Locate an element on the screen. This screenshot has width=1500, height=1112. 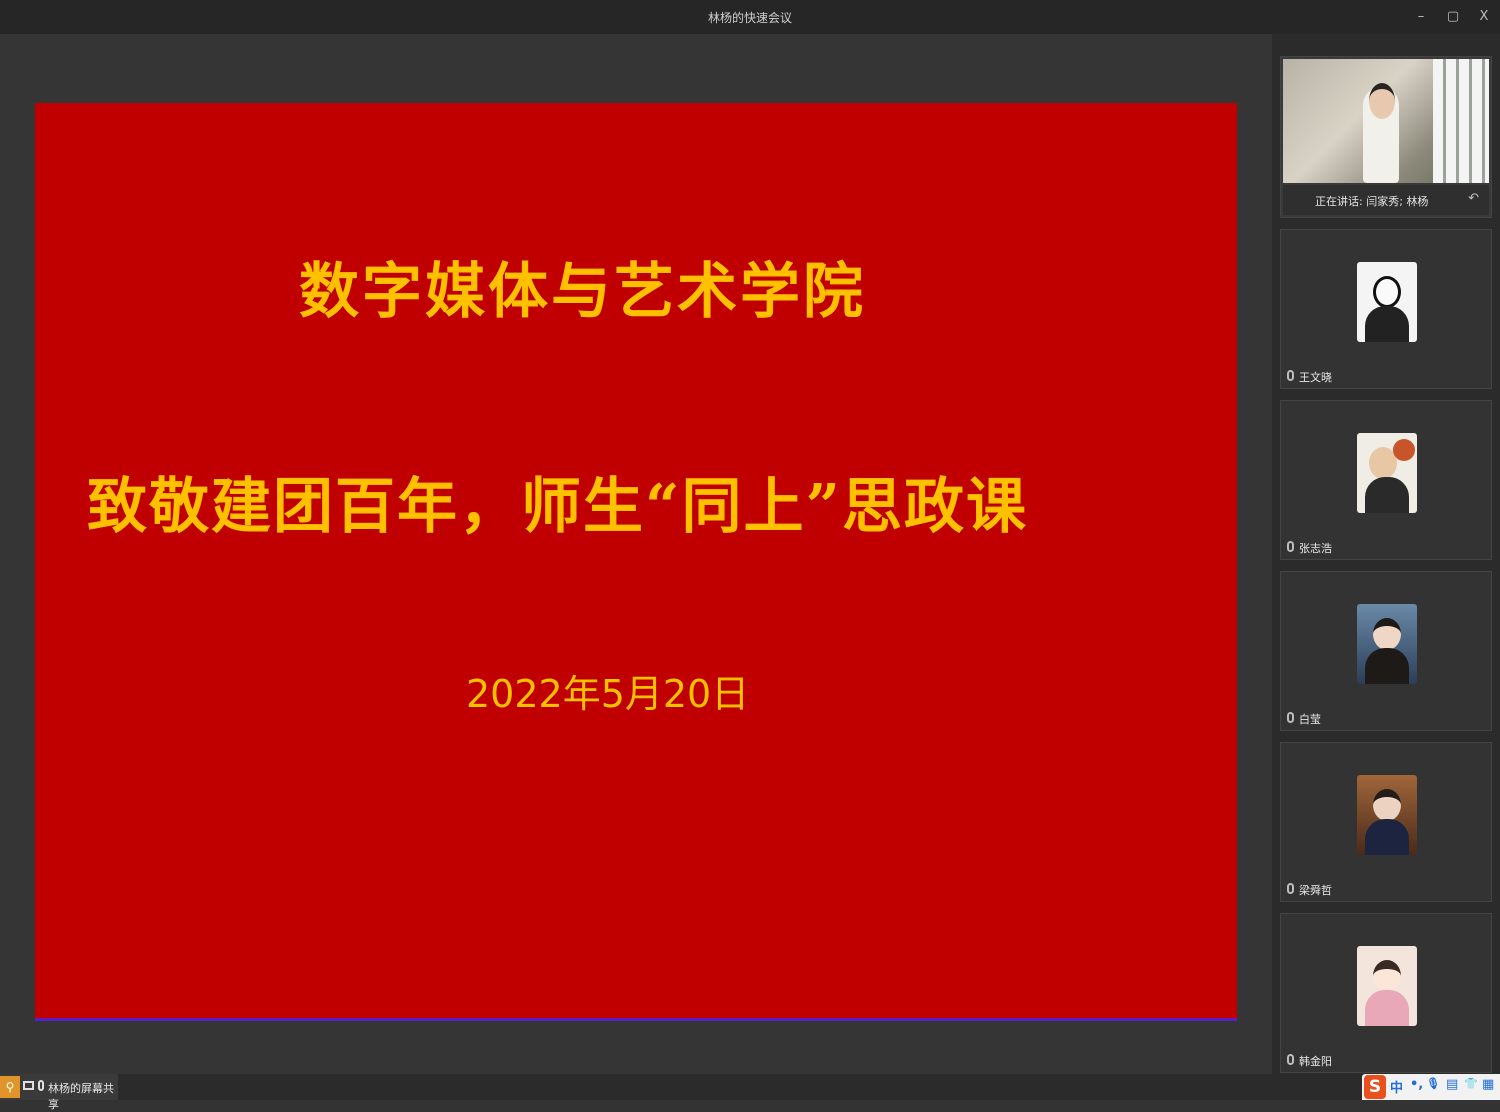
participant-tile: 张志浩 is located at coordinates (1386, 480).